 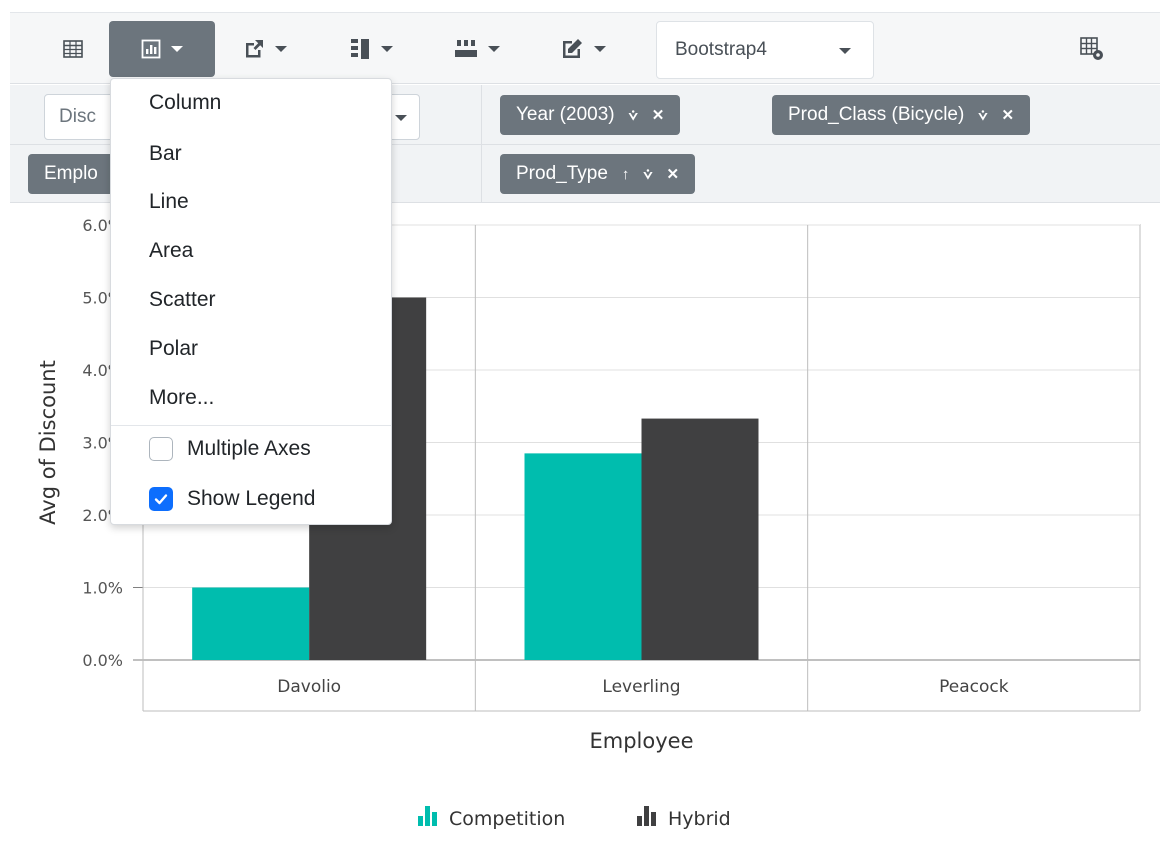 I want to click on menu-item-area: Area, so click(x=171, y=251).